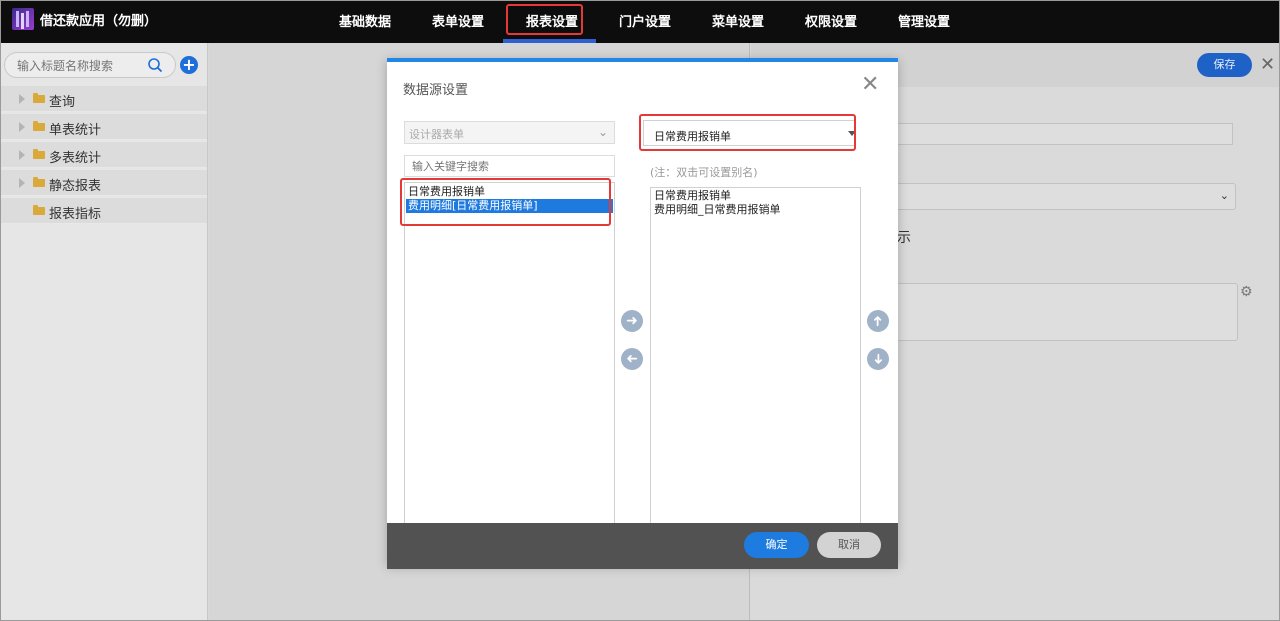 This screenshot has height=621, width=1280. I want to click on cancel-button: 取消, so click(849, 545).